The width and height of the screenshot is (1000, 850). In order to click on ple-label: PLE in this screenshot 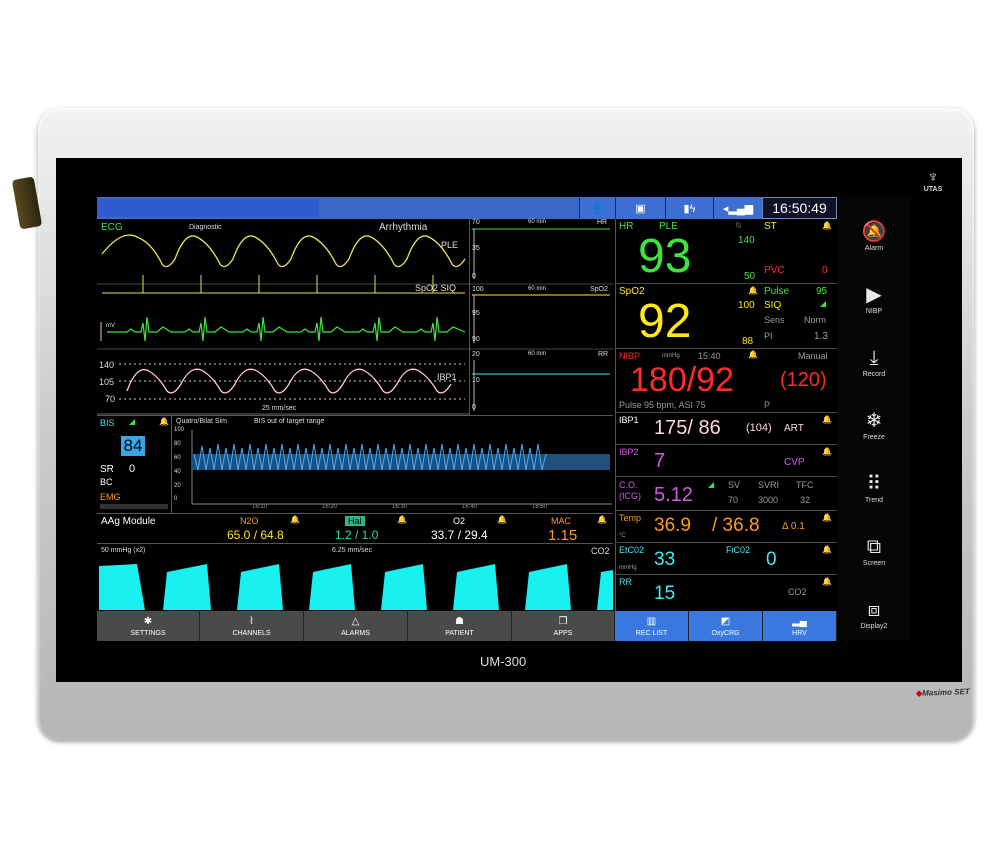, I will do `click(450, 245)`.